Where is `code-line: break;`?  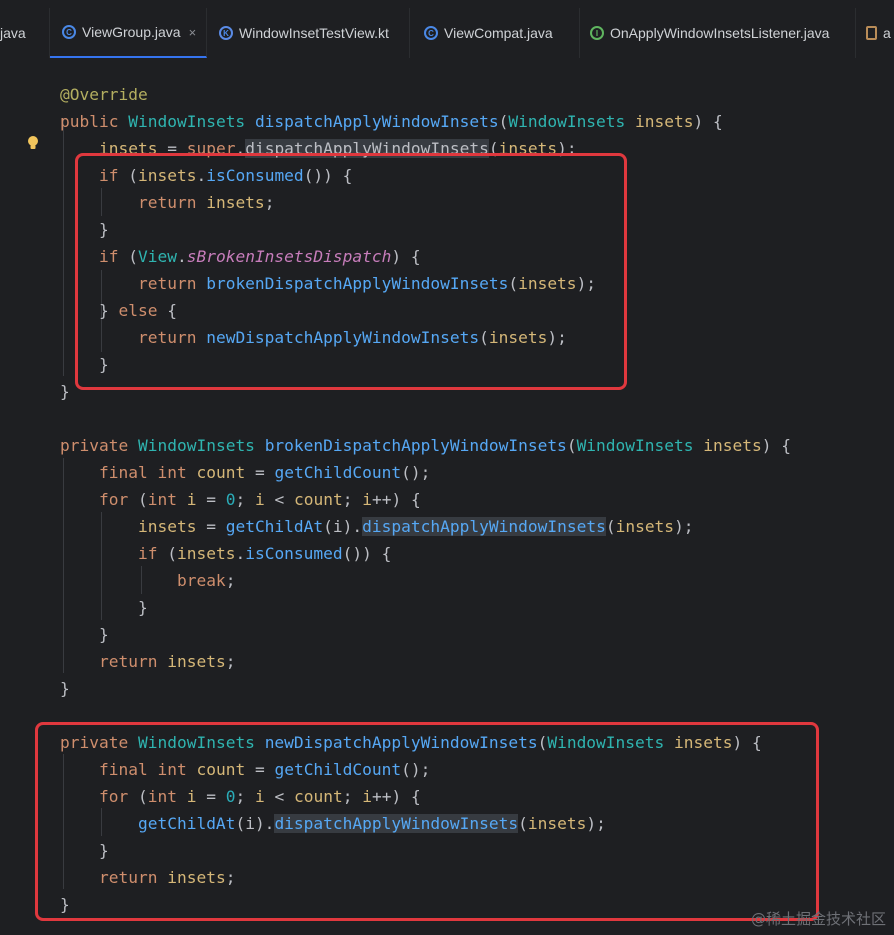
code-line: break; is located at coordinates (206, 580).